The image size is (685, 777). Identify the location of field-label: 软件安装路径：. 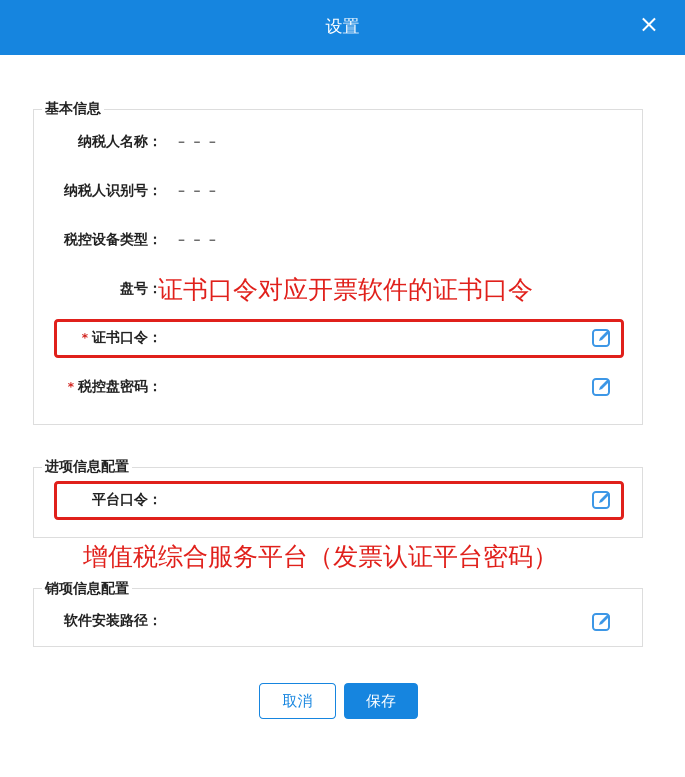
(113, 621).